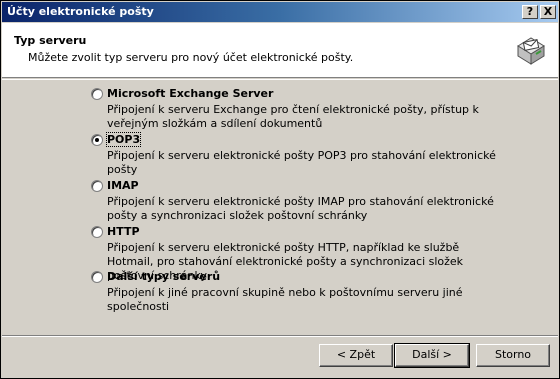 The image size is (560, 379). I want to click on radio-other, so click(97, 277).